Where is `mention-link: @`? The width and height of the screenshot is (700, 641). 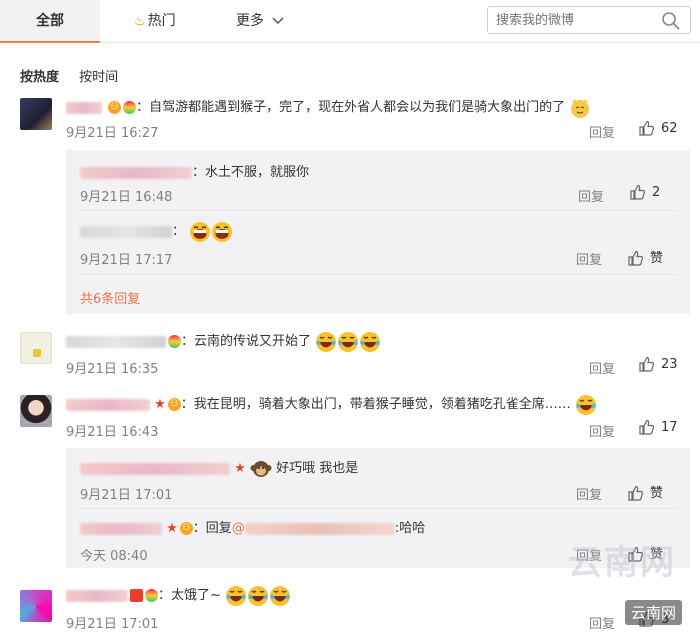 mention-link: @ is located at coordinates (238, 528).